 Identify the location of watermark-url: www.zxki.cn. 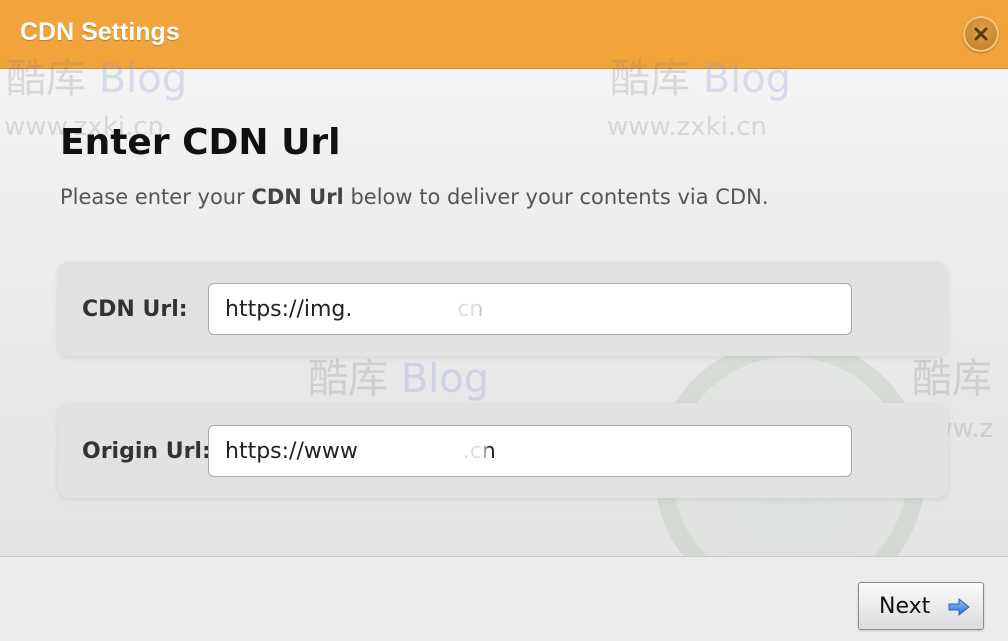
(687, 127).